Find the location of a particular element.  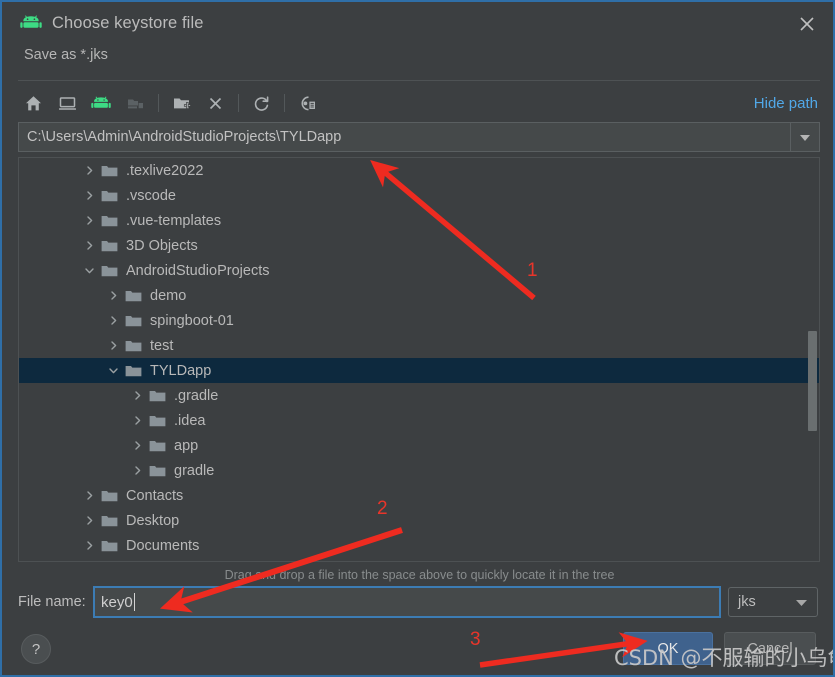

help-button: ? is located at coordinates (36, 649).